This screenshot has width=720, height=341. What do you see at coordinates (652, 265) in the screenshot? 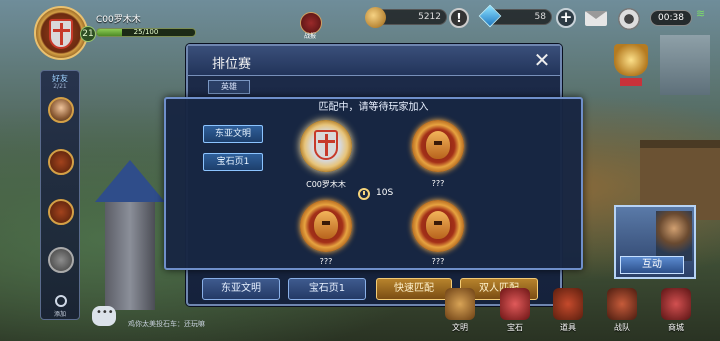
I see `interact-button: 互动` at bounding box center [652, 265].